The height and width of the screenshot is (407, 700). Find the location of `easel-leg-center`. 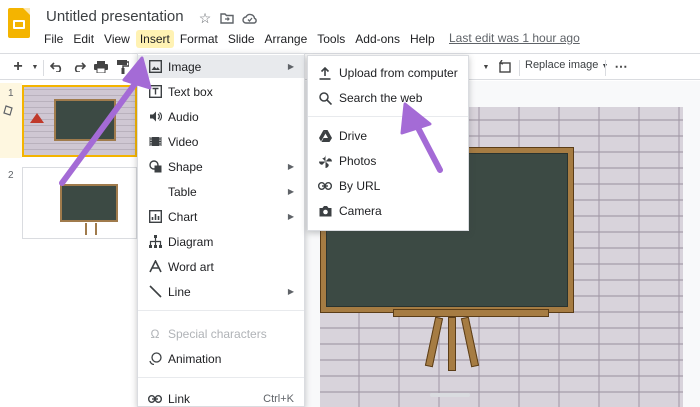

easel-leg-center is located at coordinates (452, 344).